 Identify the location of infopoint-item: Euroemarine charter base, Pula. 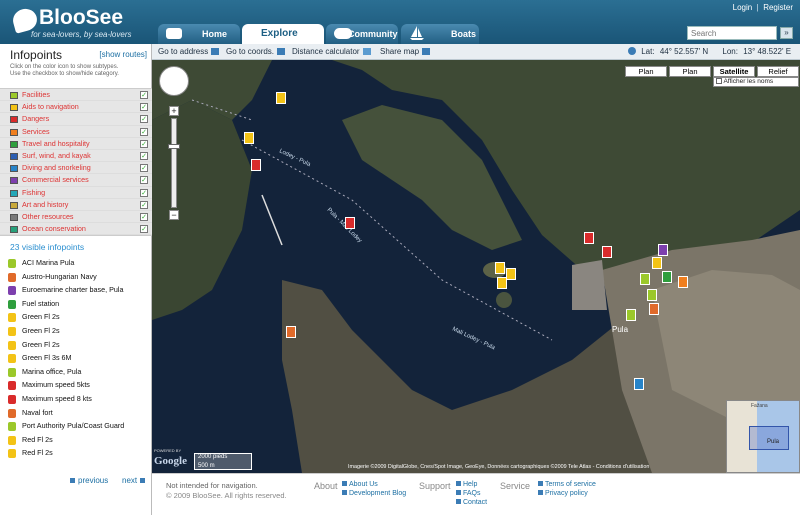
(80, 291).